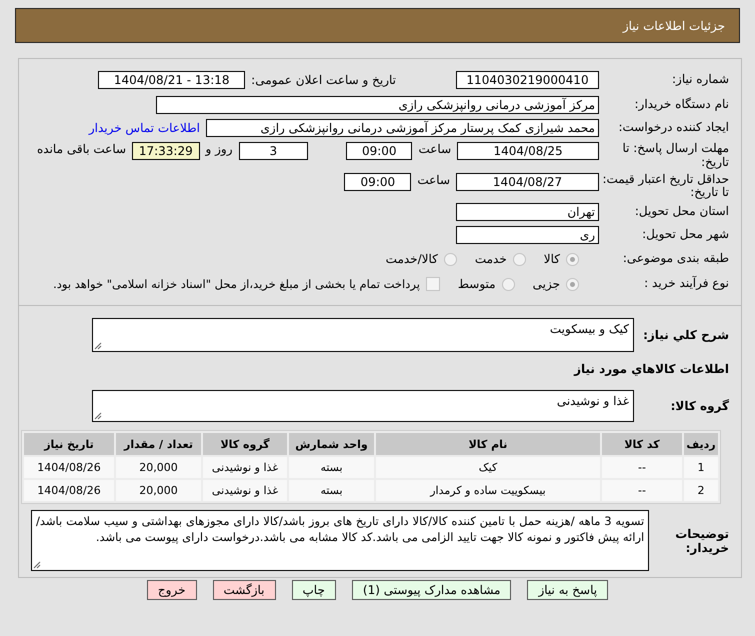 Image resolution: width=755 pixels, height=636 pixels. I want to click on field-label: گروه کالا:, so click(699, 406).